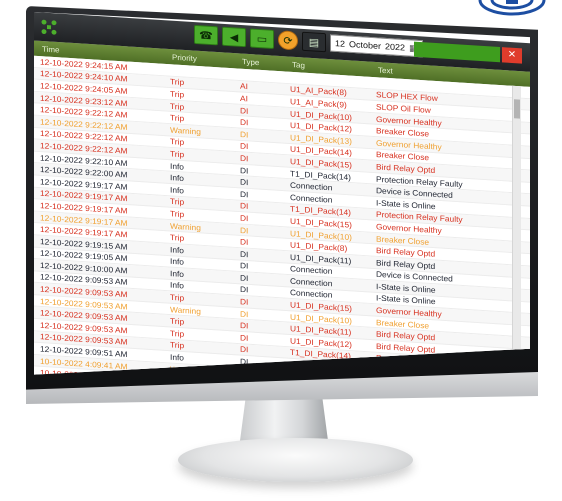 This screenshot has width=562, height=501. What do you see at coordinates (259, 75) in the screenshot?
I see `cell-type` at bounding box center [259, 75].